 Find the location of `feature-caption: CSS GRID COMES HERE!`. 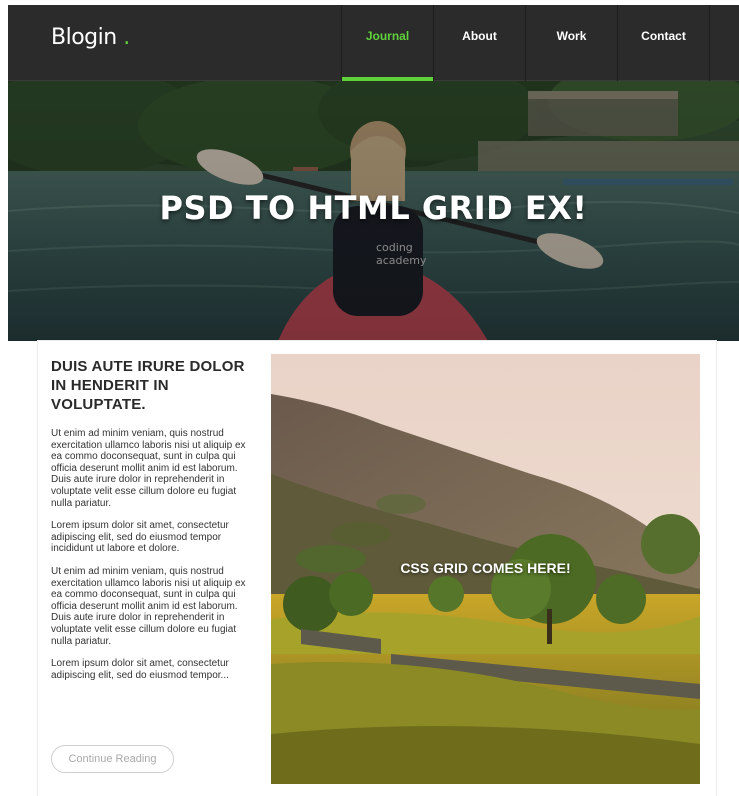

feature-caption: CSS GRID COMES HERE! is located at coordinates (485, 568).